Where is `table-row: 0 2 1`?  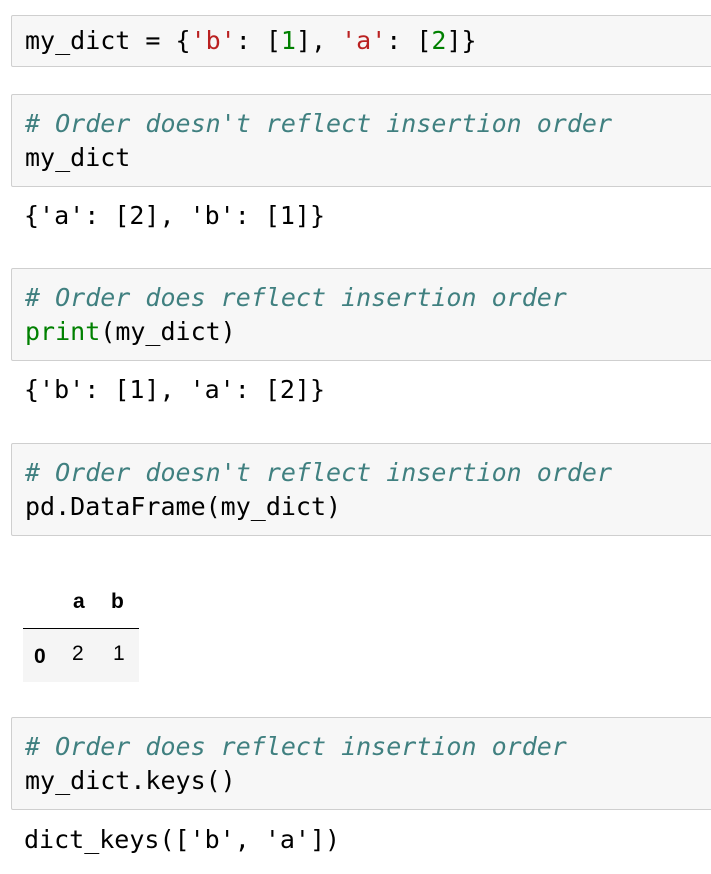 table-row: 0 2 1 is located at coordinates (81, 655).